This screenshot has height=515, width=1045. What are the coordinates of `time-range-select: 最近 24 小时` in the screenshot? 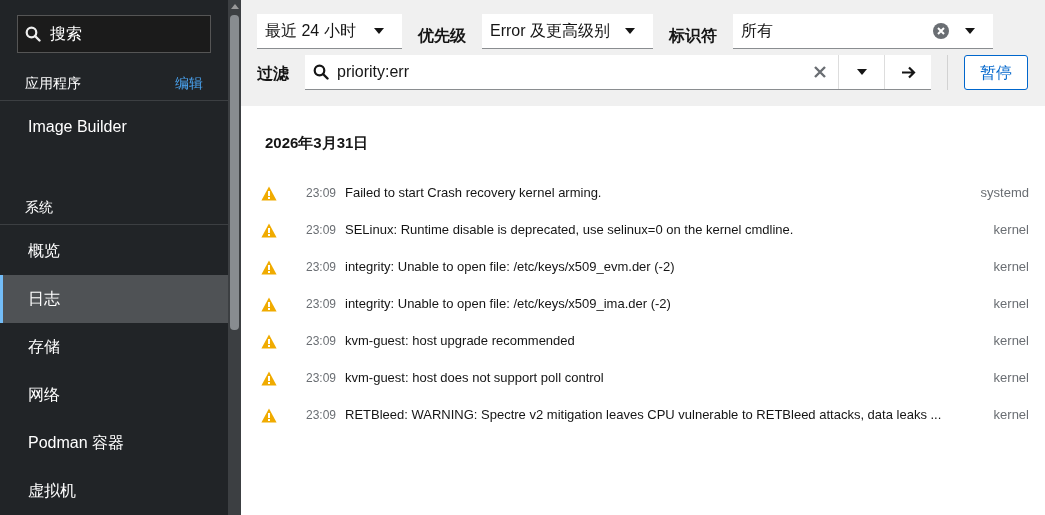 It's located at (329, 31).